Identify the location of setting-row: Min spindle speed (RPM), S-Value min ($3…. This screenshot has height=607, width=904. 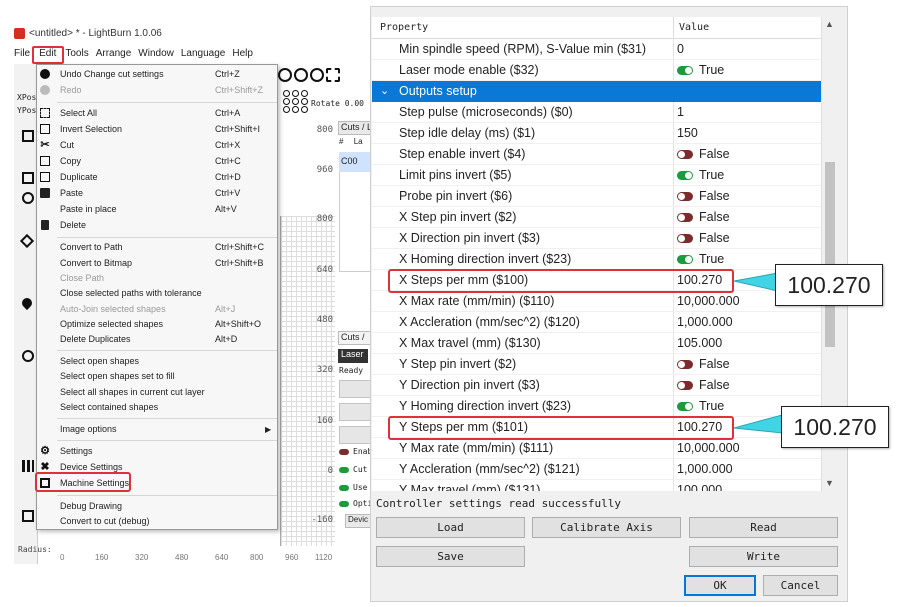
(596, 49).